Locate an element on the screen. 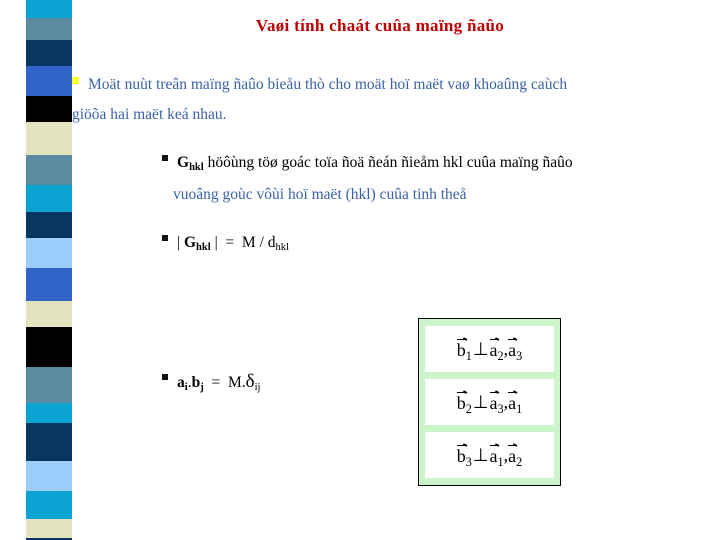 This screenshot has width=720, height=540. a-first-1-subscript: 2 is located at coordinates (500, 355).